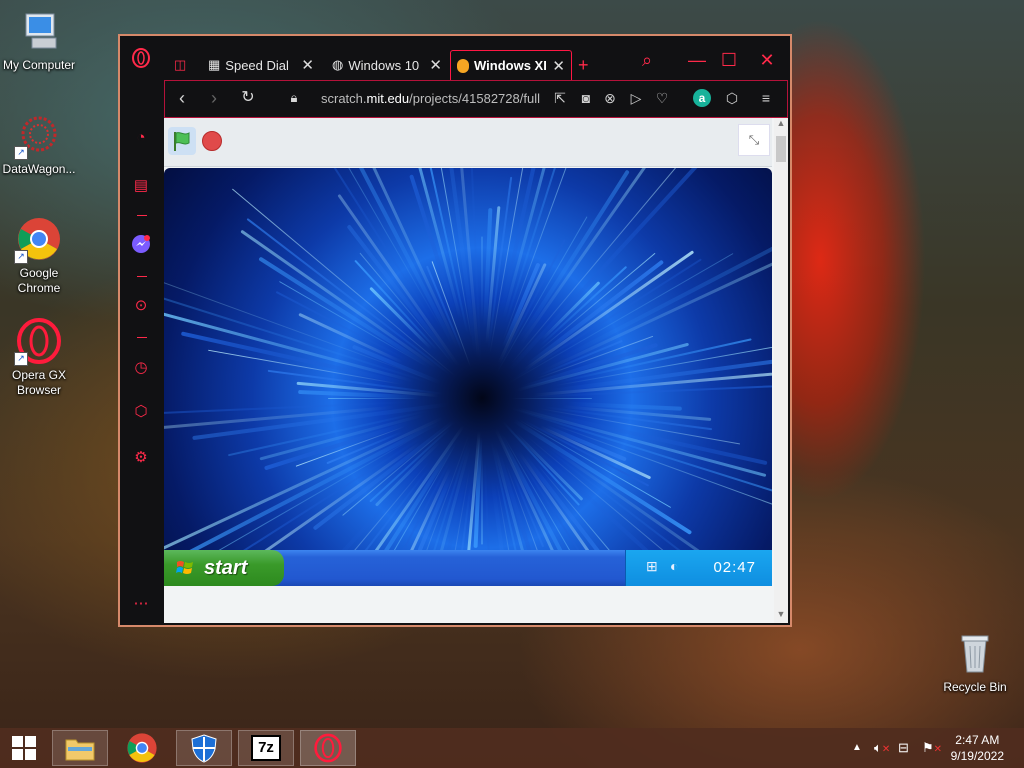 The width and height of the screenshot is (1024, 768). I want to click on extensions-cube-icon: ⬡, so click(141, 412).